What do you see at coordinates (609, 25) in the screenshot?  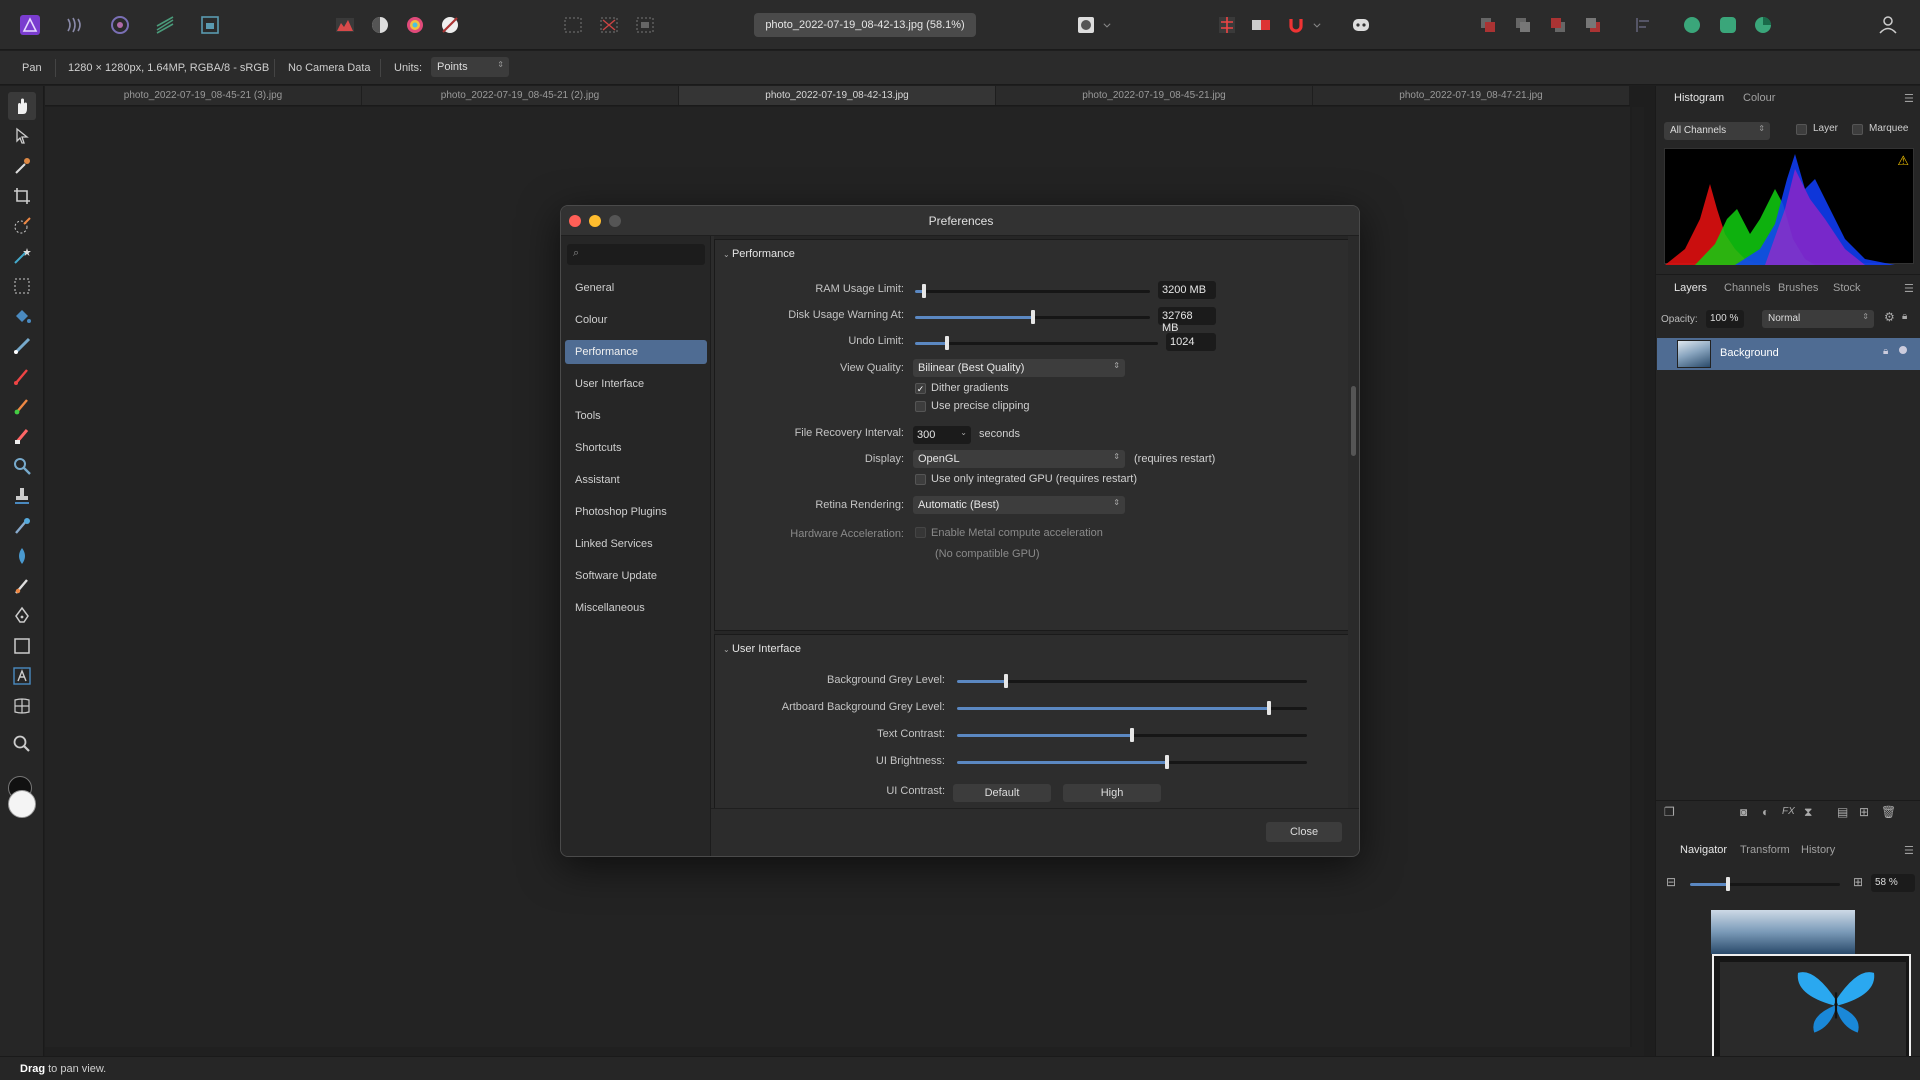 I see `clear-selection-icon` at bounding box center [609, 25].